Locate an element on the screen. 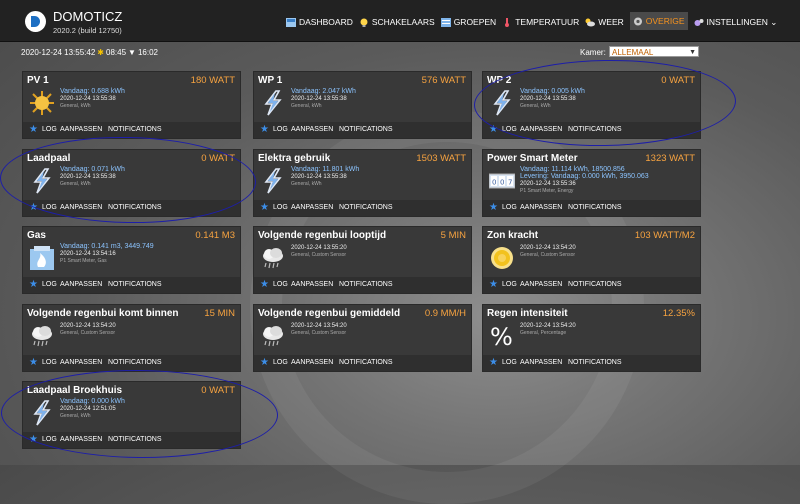  device-value: 0.141 M3 is located at coordinates (215, 235).